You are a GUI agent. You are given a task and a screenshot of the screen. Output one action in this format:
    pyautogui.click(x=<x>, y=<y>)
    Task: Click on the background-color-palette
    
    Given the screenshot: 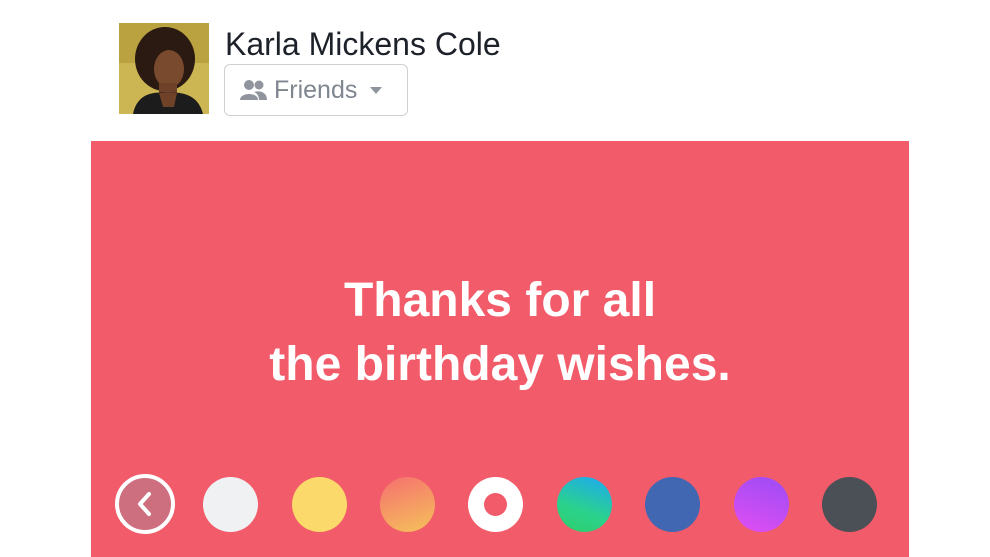 What is the action you would take?
    pyautogui.click(x=500, y=504)
    